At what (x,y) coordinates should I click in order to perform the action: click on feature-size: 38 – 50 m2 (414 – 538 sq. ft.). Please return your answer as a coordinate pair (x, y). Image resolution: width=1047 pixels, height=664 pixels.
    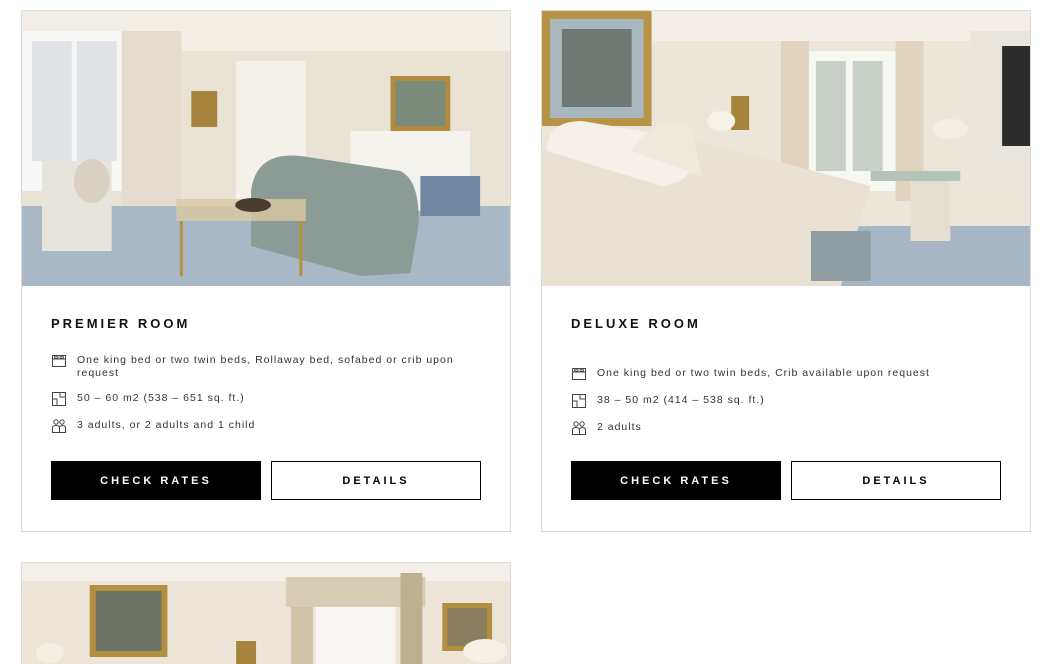
    Looking at the image, I should click on (786, 401).